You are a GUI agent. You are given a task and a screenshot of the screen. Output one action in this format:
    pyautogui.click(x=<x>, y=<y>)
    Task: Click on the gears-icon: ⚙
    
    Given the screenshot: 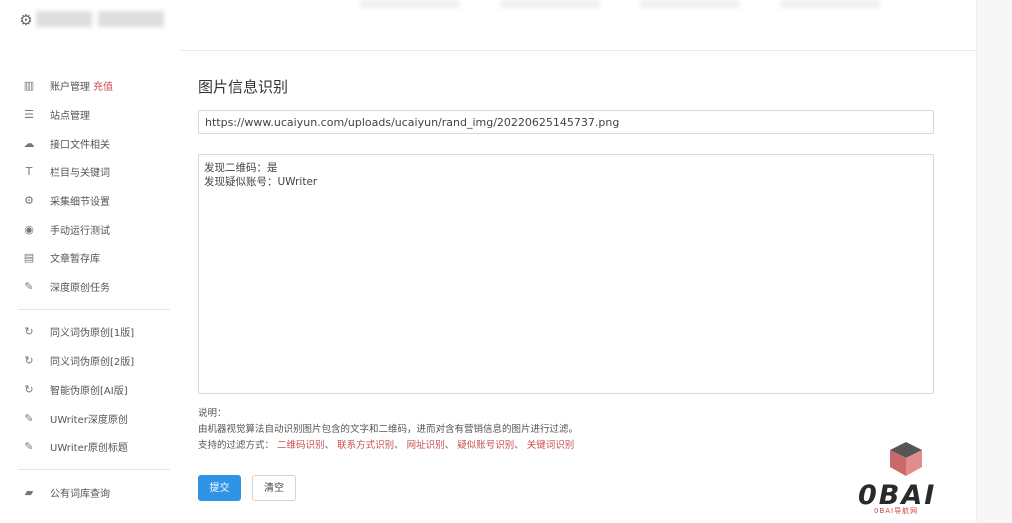 What is the action you would take?
    pyautogui.click(x=29, y=200)
    